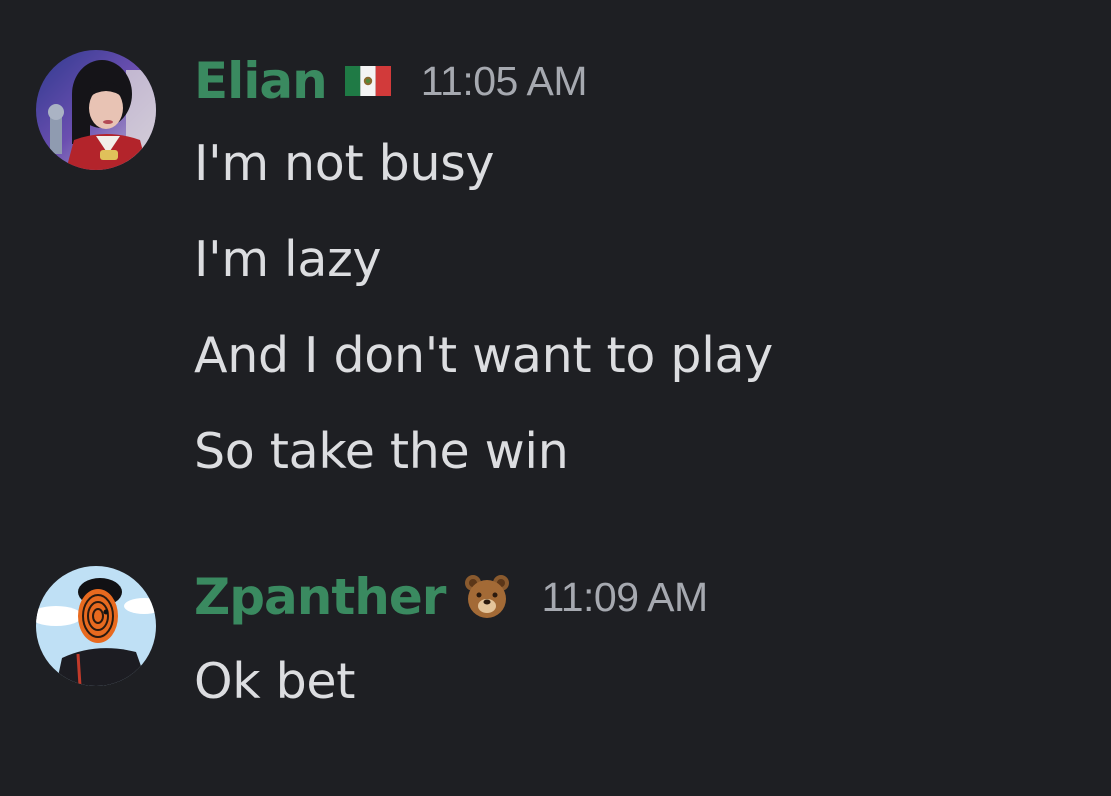 The image size is (1111, 796). Describe the element at coordinates (367, 81) in the screenshot. I see `mexico-flag-icon` at that location.